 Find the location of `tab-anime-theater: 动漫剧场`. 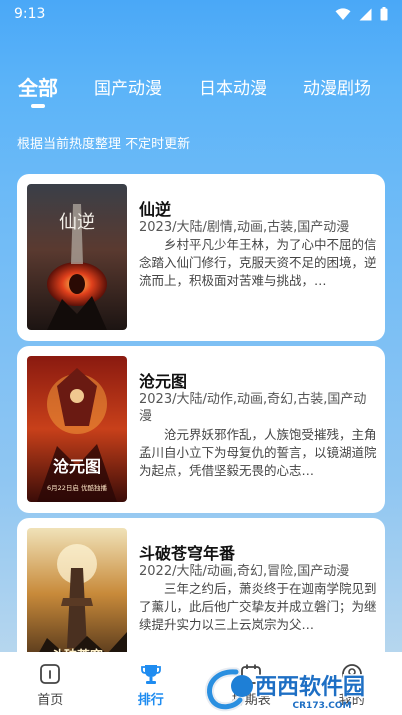

tab-anime-theater: 动漫剧场 is located at coordinates (337, 86).